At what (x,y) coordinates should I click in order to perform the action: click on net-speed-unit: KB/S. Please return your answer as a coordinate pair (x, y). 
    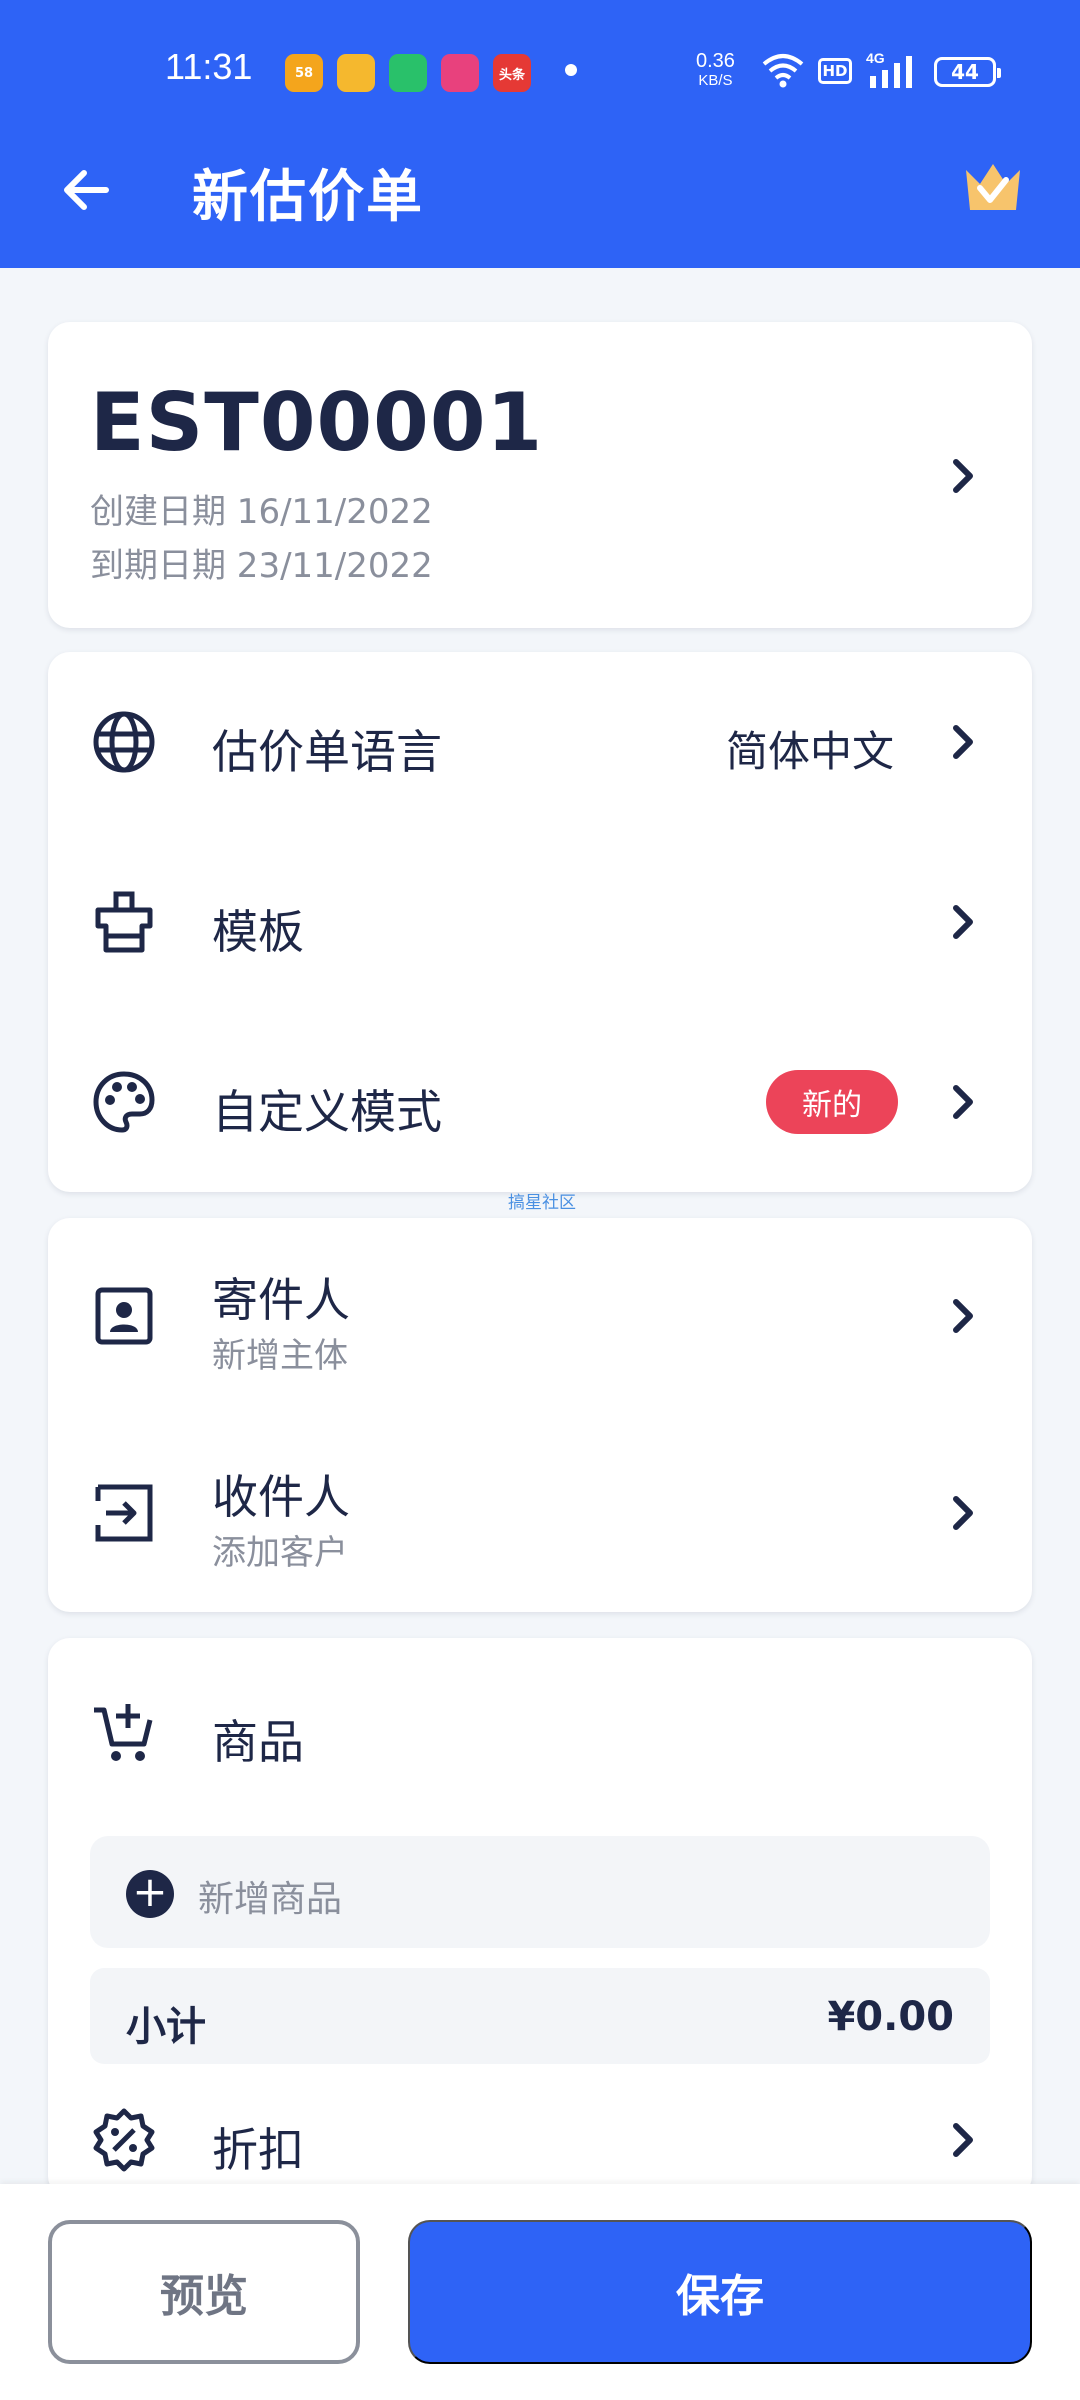
    Looking at the image, I should click on (715, 80).